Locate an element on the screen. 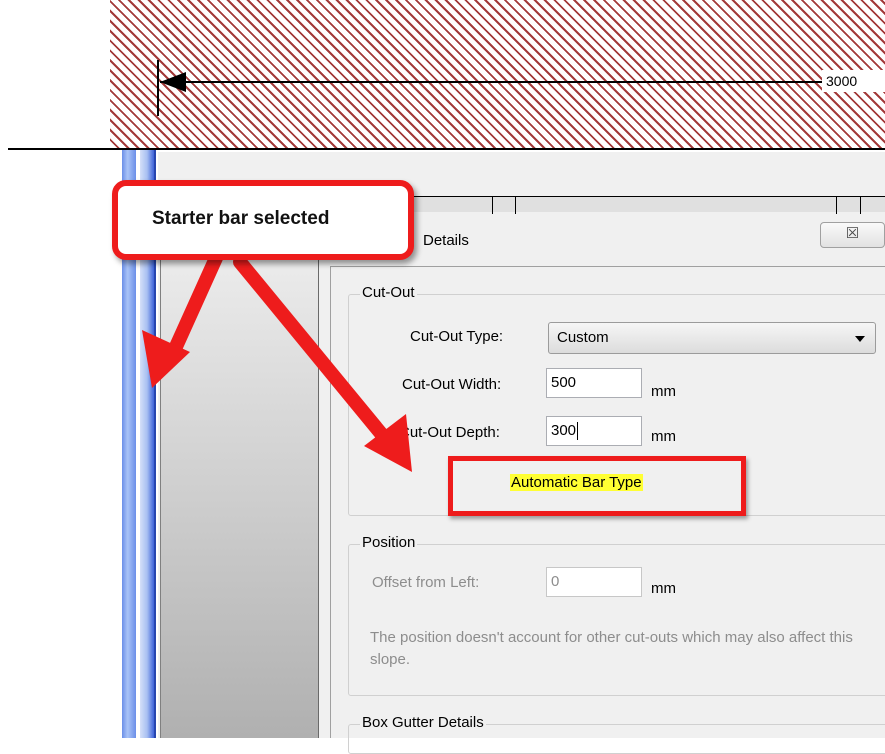 This screenshot has width=885, height=754. callout-text: Starter bar selected is located at coordinates (241, 218).